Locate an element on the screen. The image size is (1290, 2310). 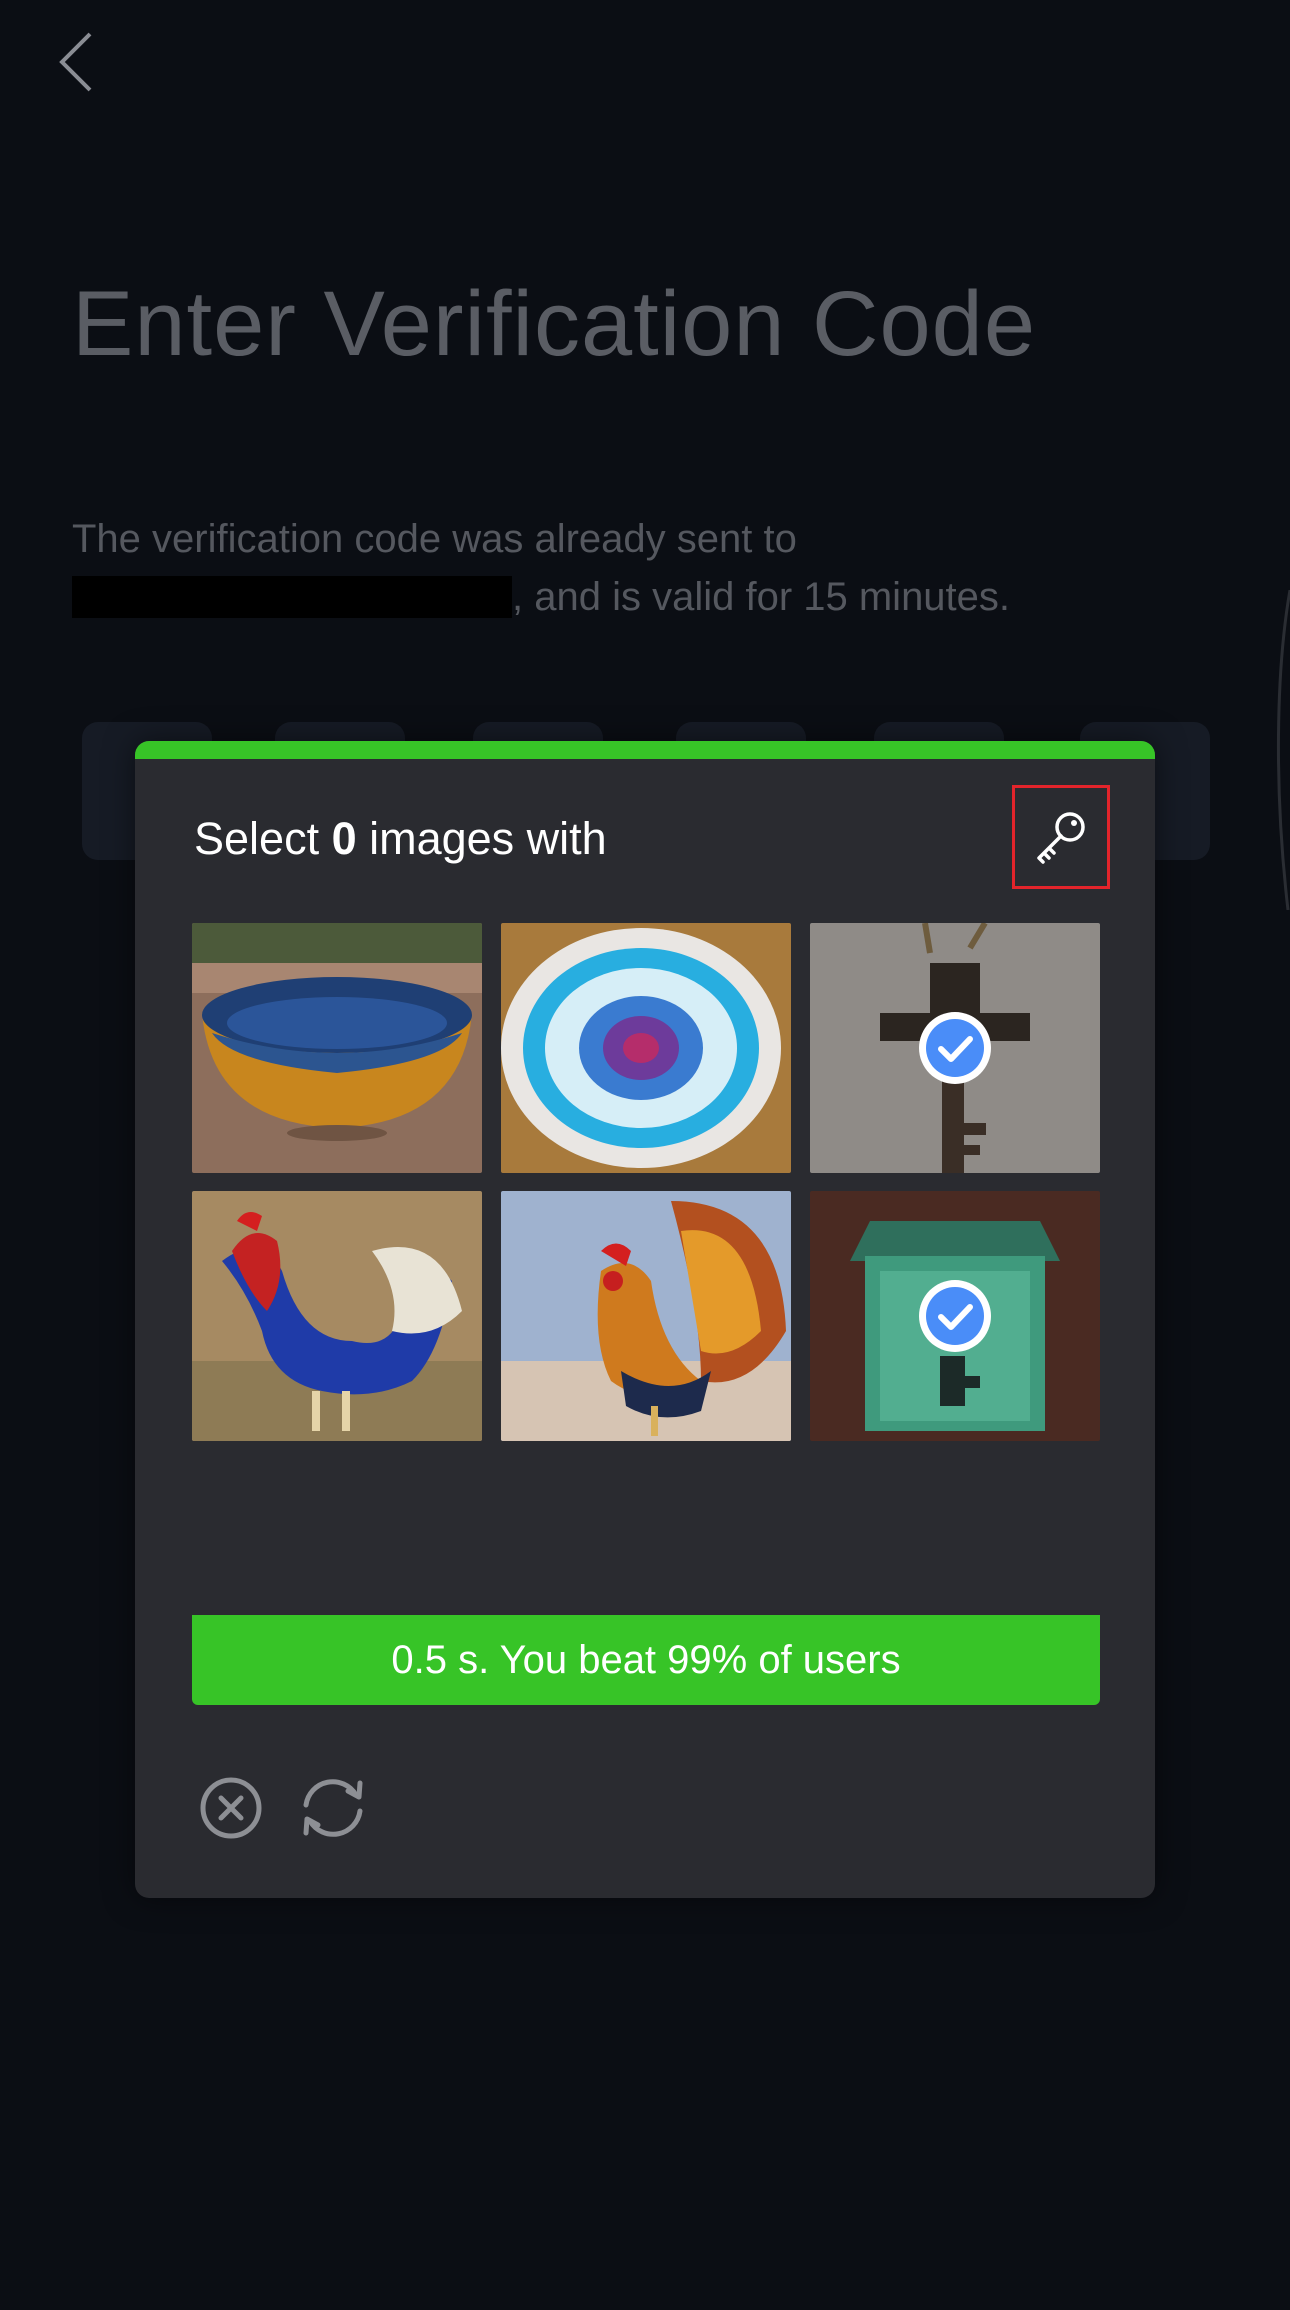
target-key-button is located at coordinates (1061, 837).